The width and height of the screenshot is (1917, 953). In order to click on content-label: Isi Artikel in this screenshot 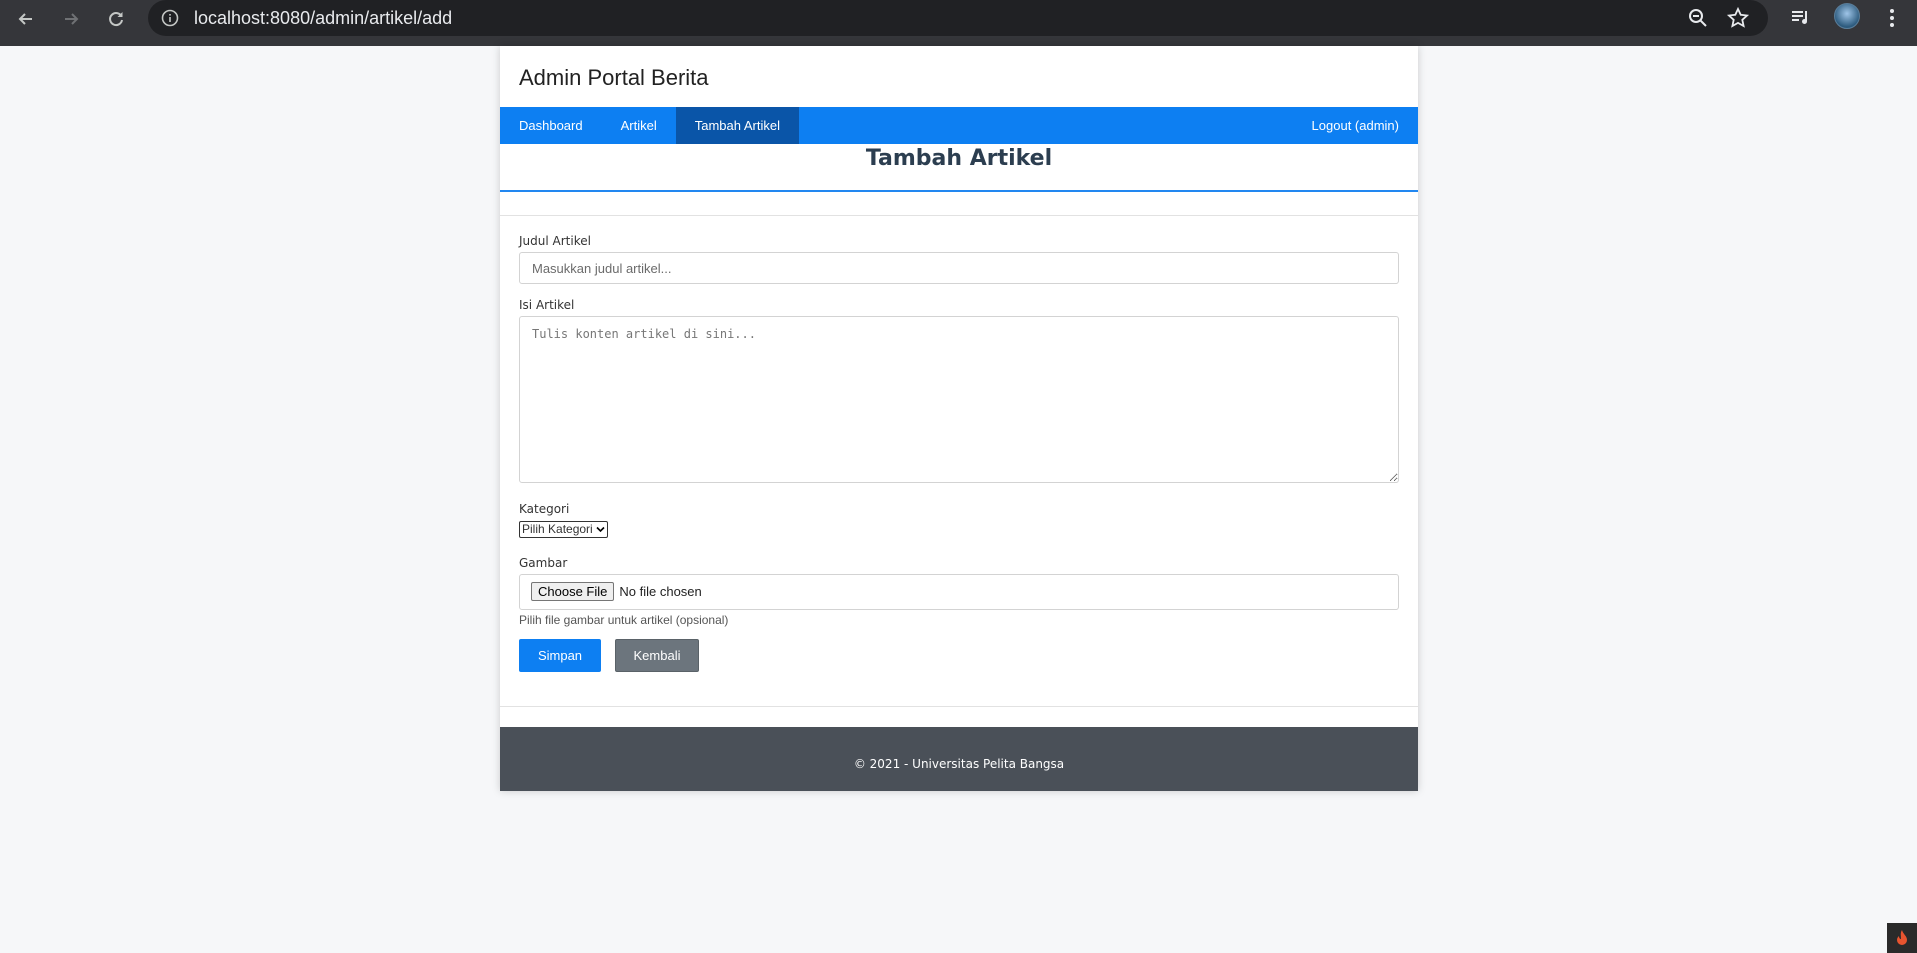, I will do `click(547, 305)`.